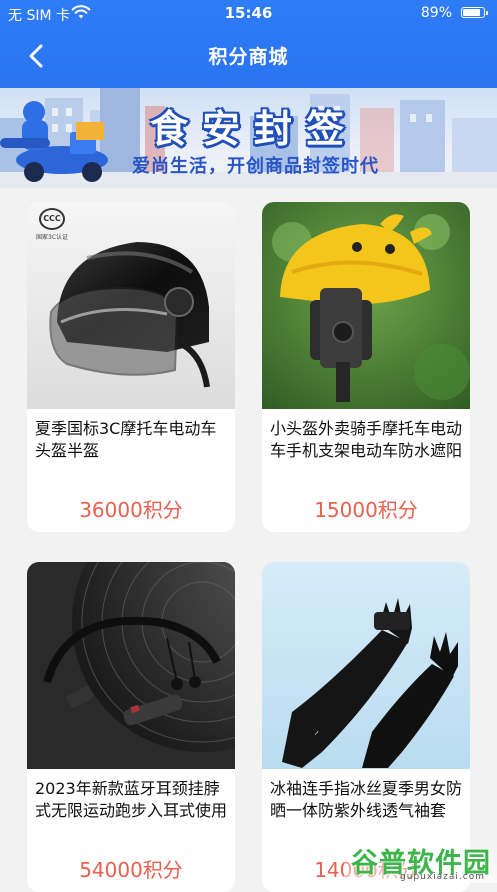 The height and width of the screenshot is (892, 497). Describe the element at coordinates (254, 129) in the screenshot. I see `banner-headline: 食安封签` at that location.